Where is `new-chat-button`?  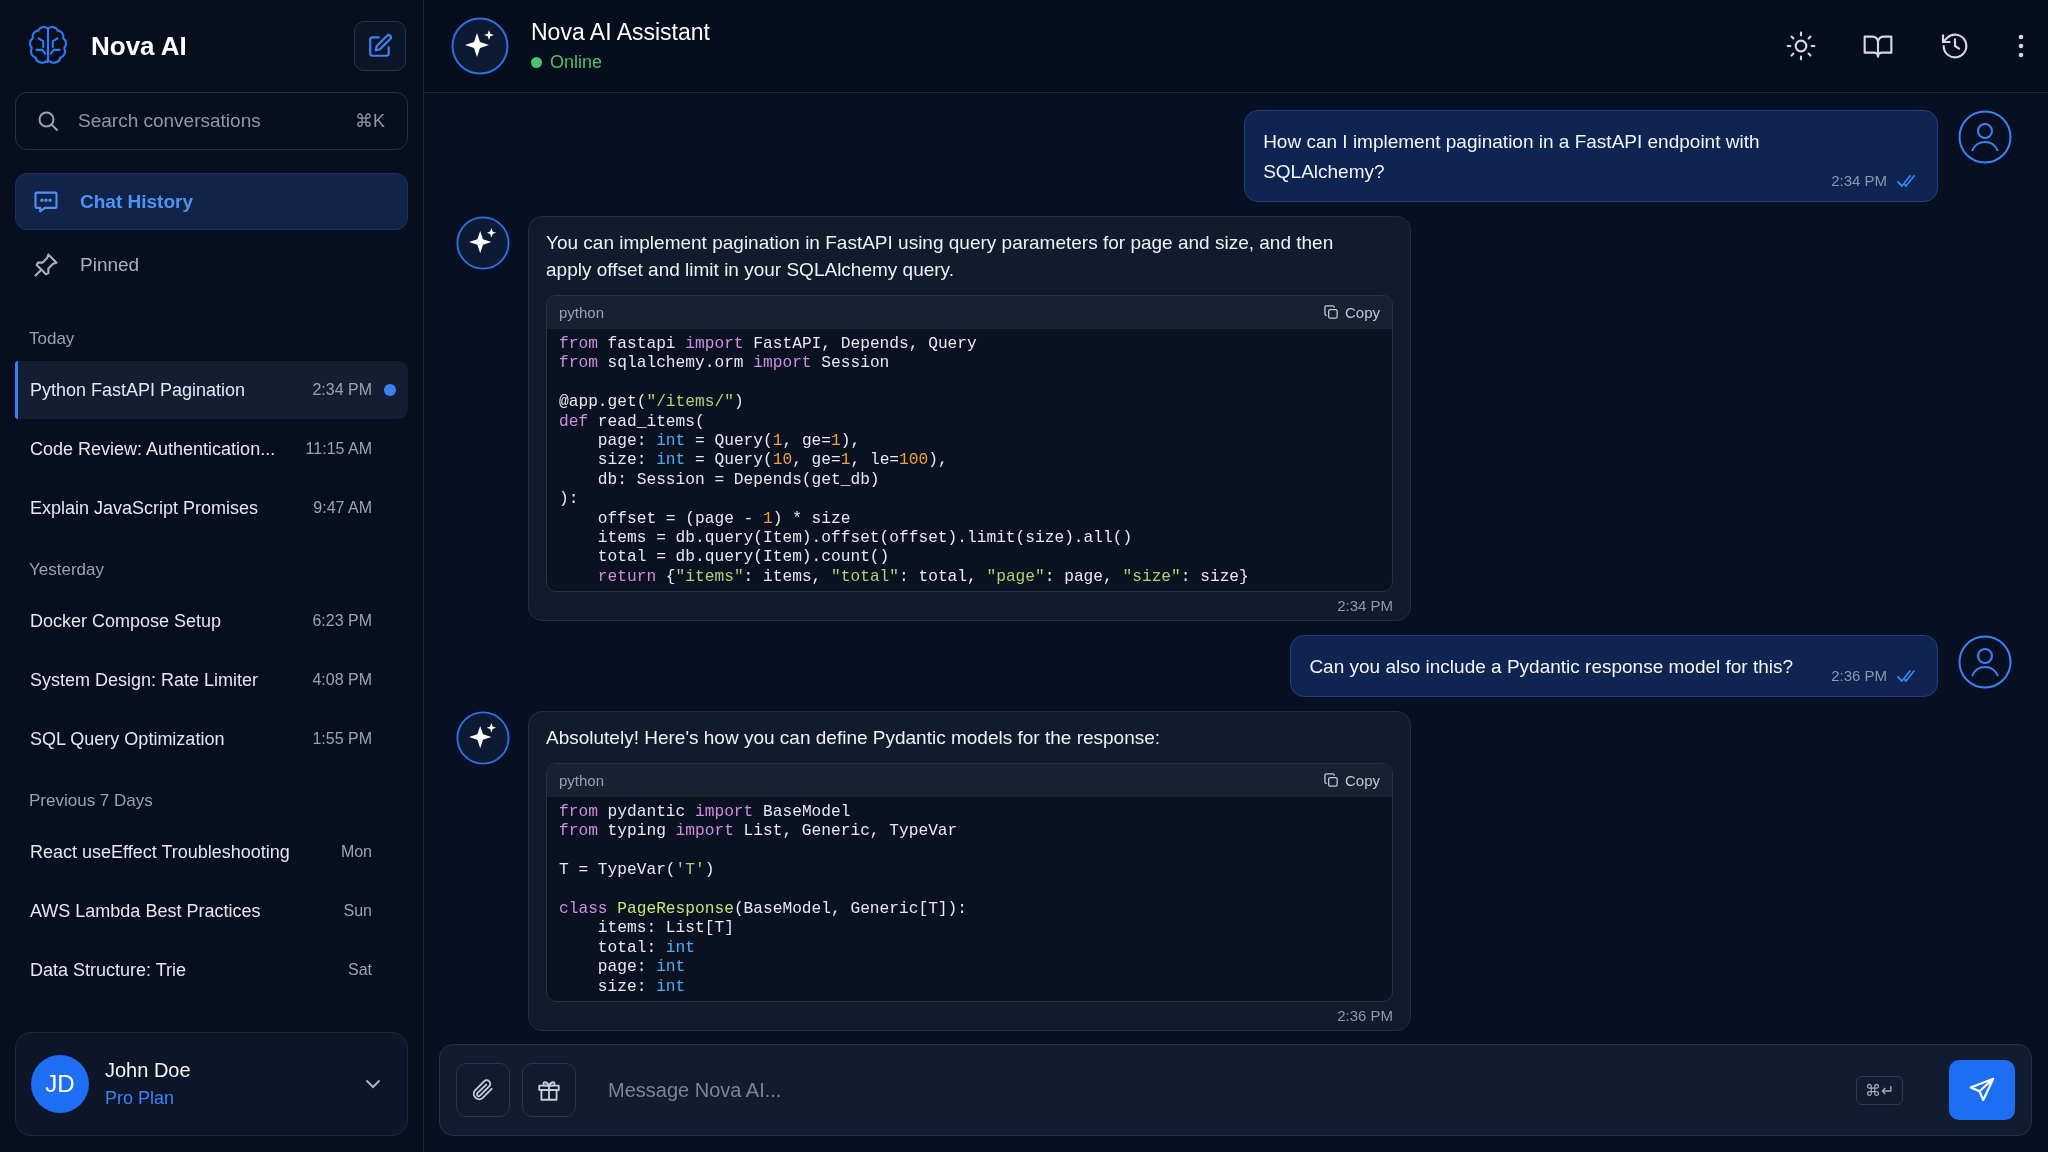 new-chat-button is located at coordinates (380, 46).